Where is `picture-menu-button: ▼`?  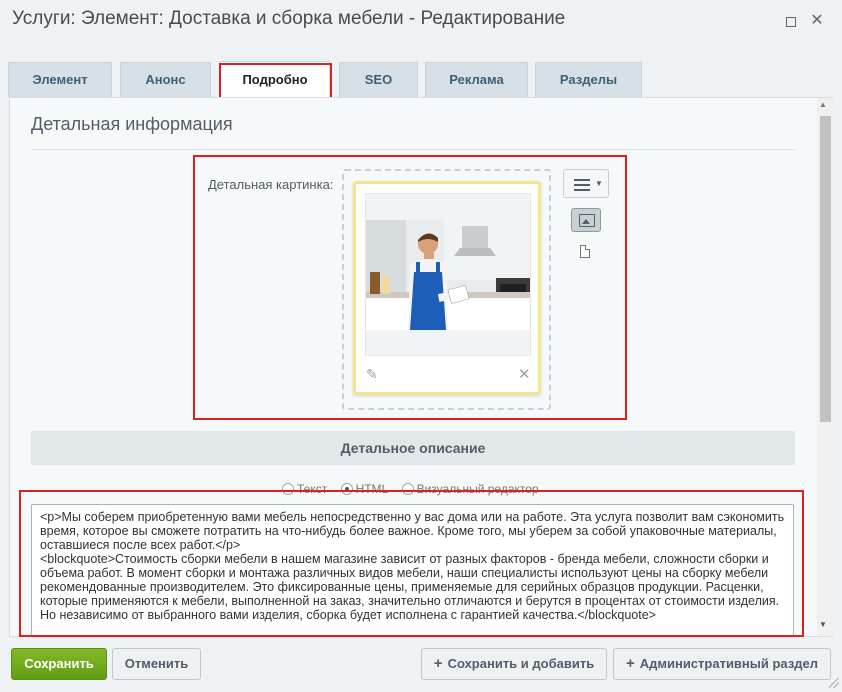 picture-menu-button: ▼ is located at coordinates (586, 183).